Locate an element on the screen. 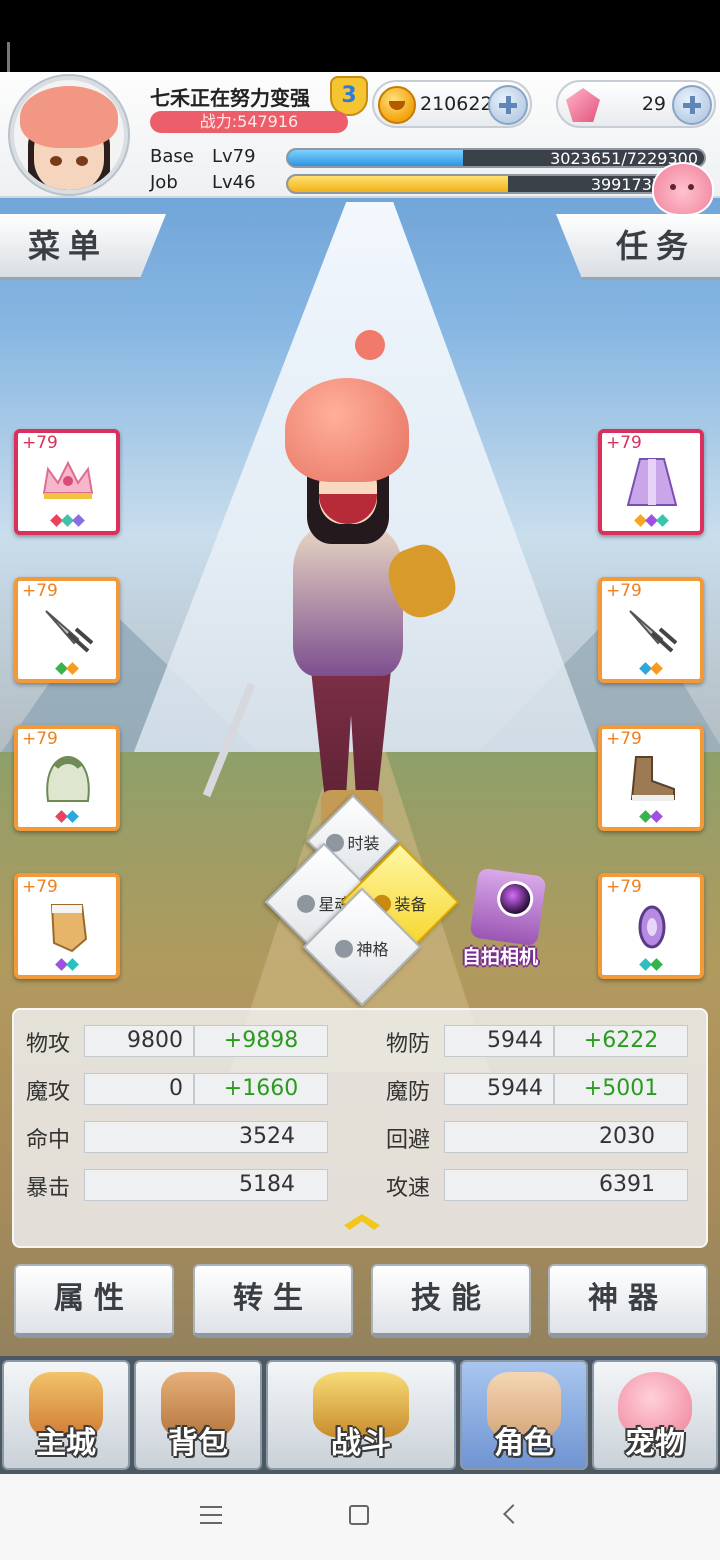 This screenshot has height=1560, width=720. robe-icon is located at coordinates (652, 482).